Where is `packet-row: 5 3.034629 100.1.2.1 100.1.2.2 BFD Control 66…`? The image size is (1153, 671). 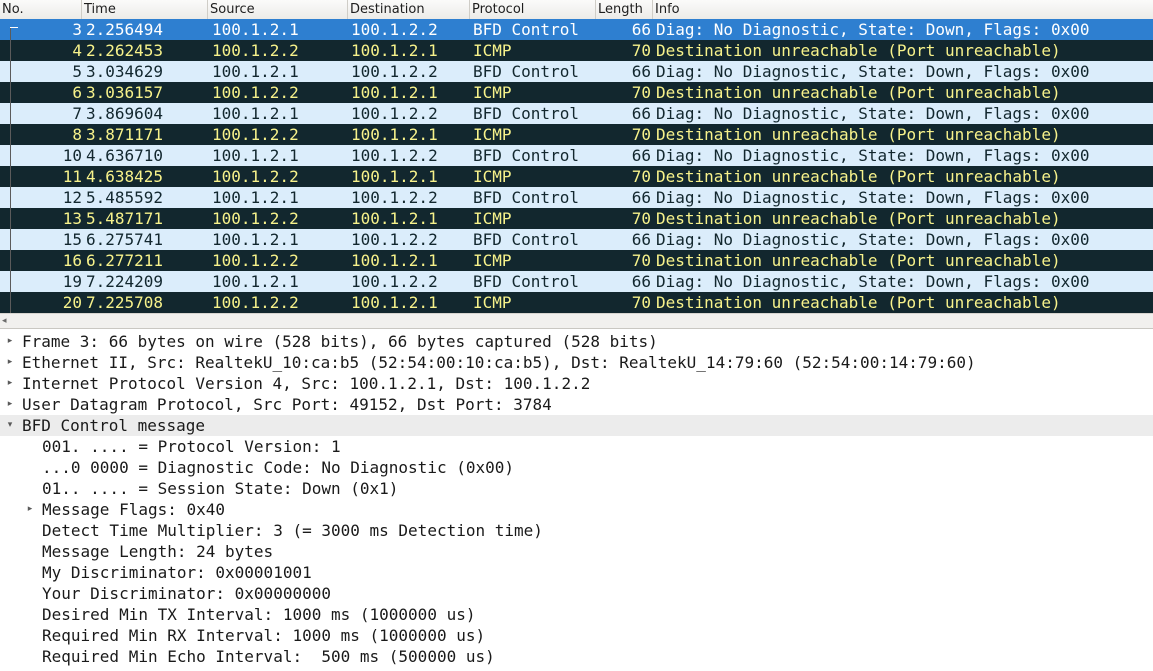 packet-row: 5 3.034629 100.1.2.1 100.1.2.2 BFD Control 66… is located at coordinates (576, 71).